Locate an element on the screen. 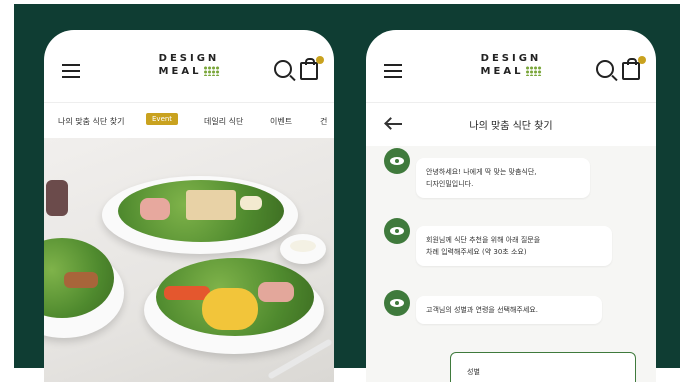 This screenshot has height=382, width=684. gender-answer-option: 성별 is located at coordinates (543, 367).